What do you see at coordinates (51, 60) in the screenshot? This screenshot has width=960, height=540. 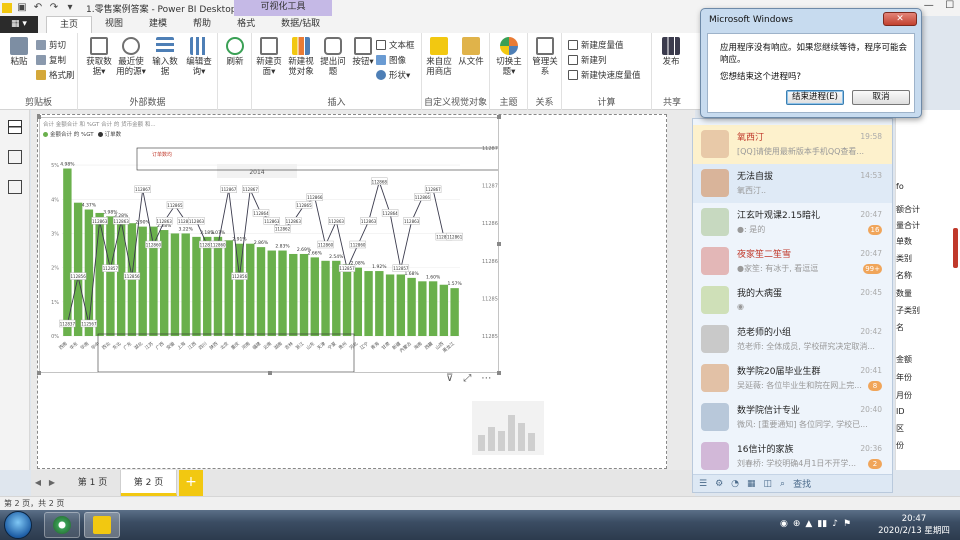 I see `copy-button: 复制` at bounding box center [51, 60].